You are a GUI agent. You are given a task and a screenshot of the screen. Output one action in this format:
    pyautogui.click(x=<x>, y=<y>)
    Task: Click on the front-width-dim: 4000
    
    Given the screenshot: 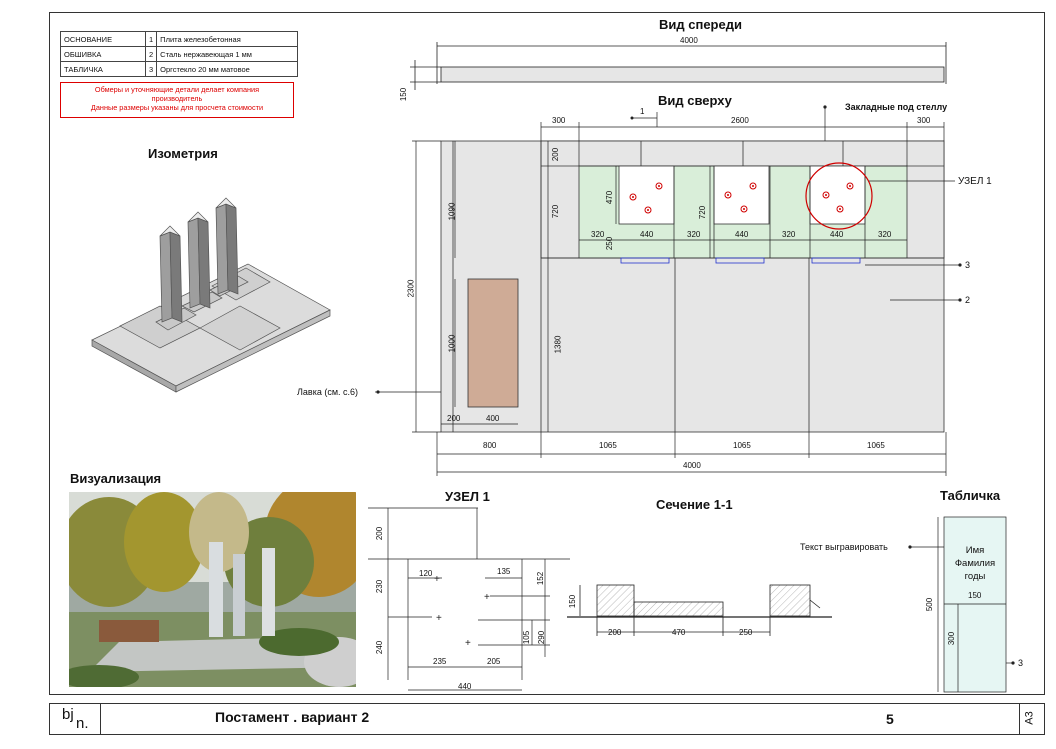 What is the action you would take?
    pyautogui.click(x=689, y=40)
    